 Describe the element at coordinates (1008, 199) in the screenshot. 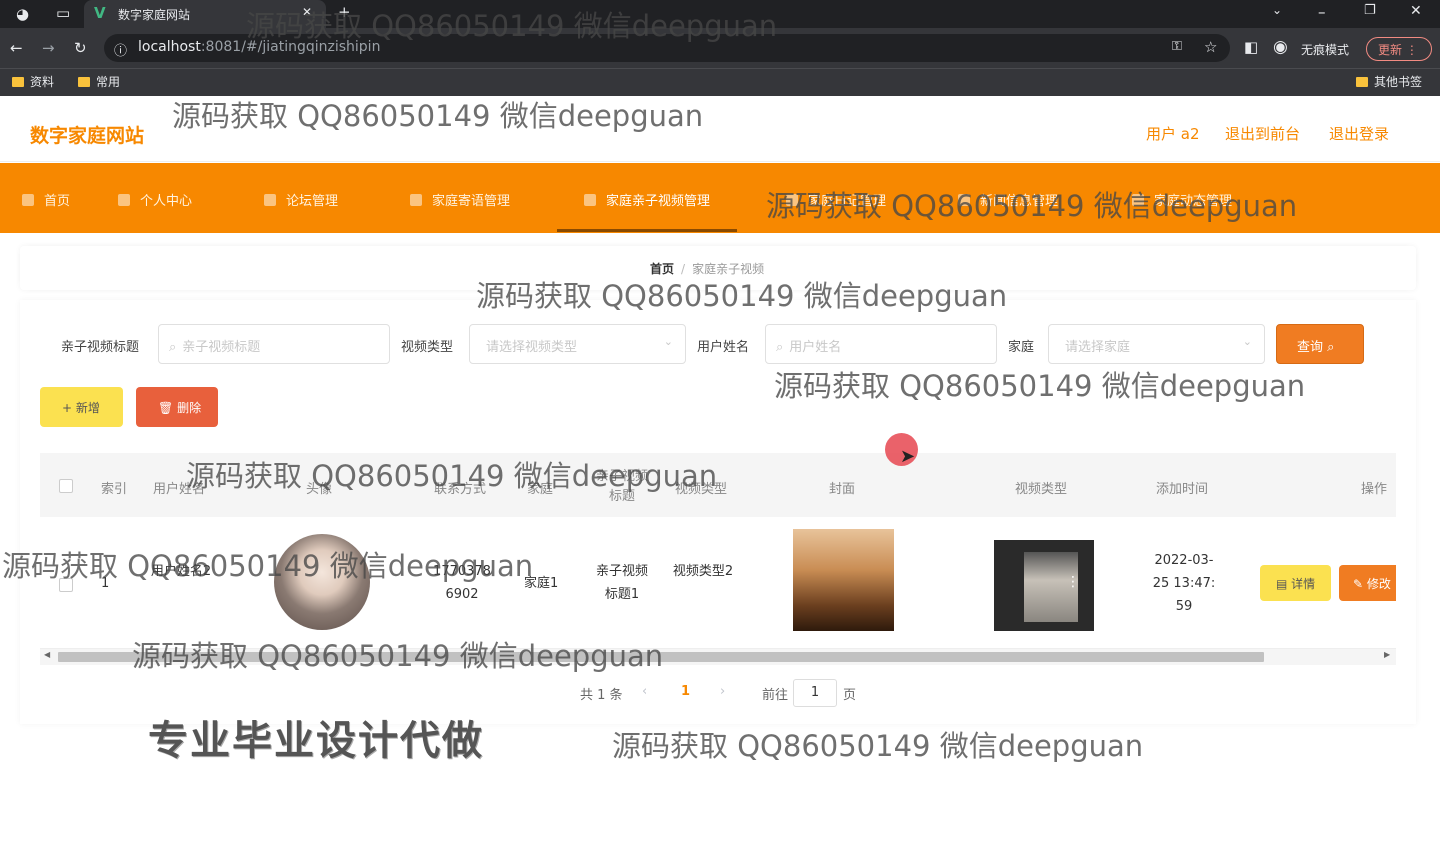

I see `nav-item-news: 新闻信息管理` at that location.